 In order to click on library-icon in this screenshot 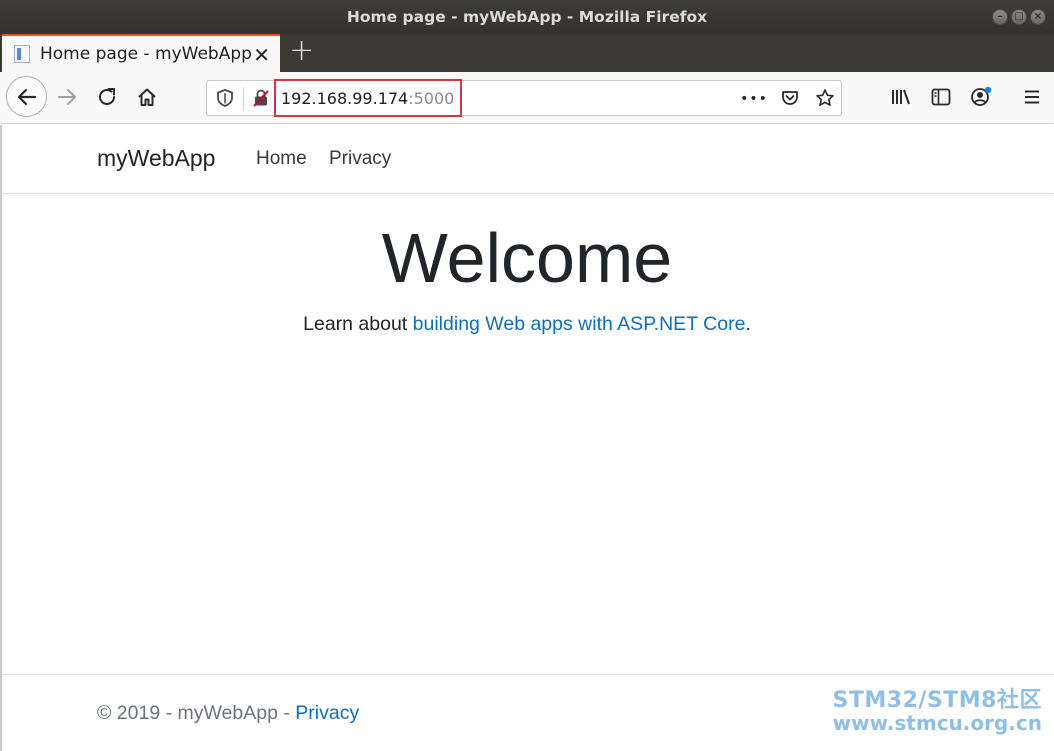, I will do `click(901, 97)`.